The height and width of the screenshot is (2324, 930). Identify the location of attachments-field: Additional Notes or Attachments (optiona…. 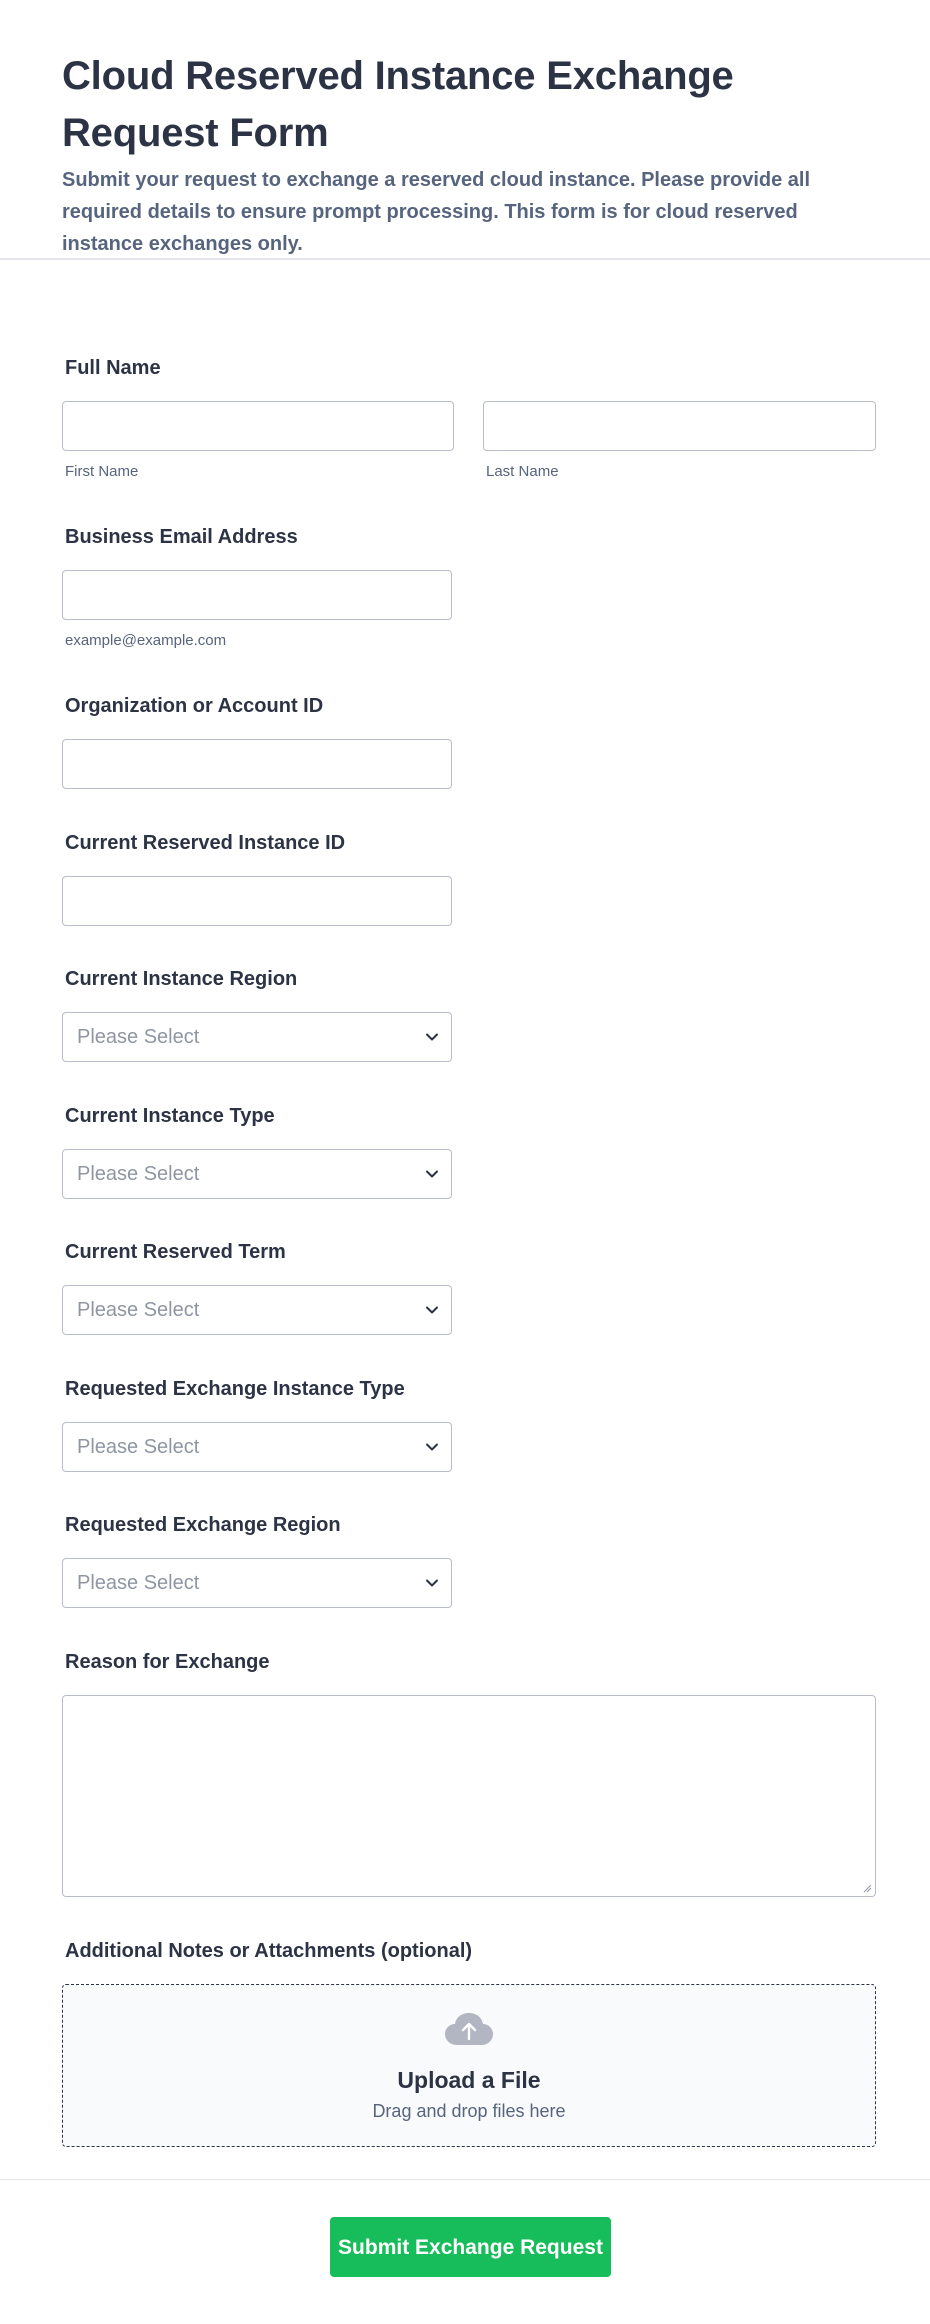
(267, 1951).